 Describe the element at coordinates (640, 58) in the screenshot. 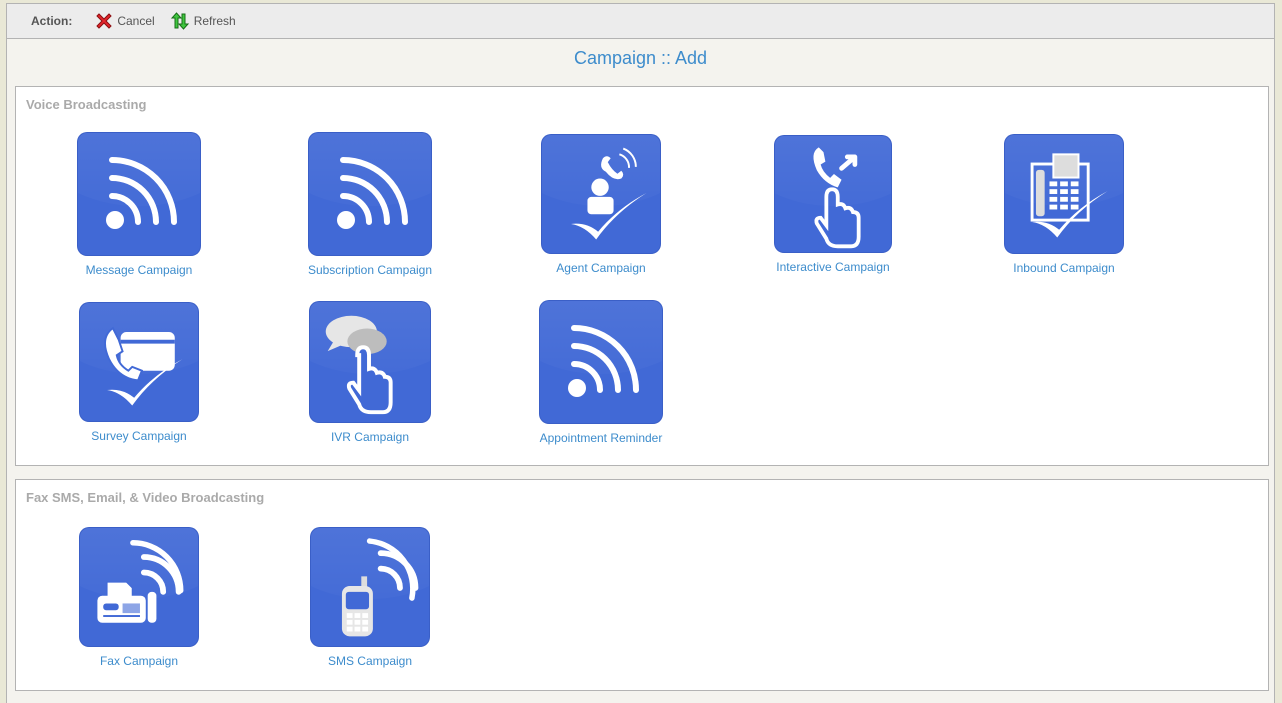

I see `page-title: Campaign :: Add` at that location.